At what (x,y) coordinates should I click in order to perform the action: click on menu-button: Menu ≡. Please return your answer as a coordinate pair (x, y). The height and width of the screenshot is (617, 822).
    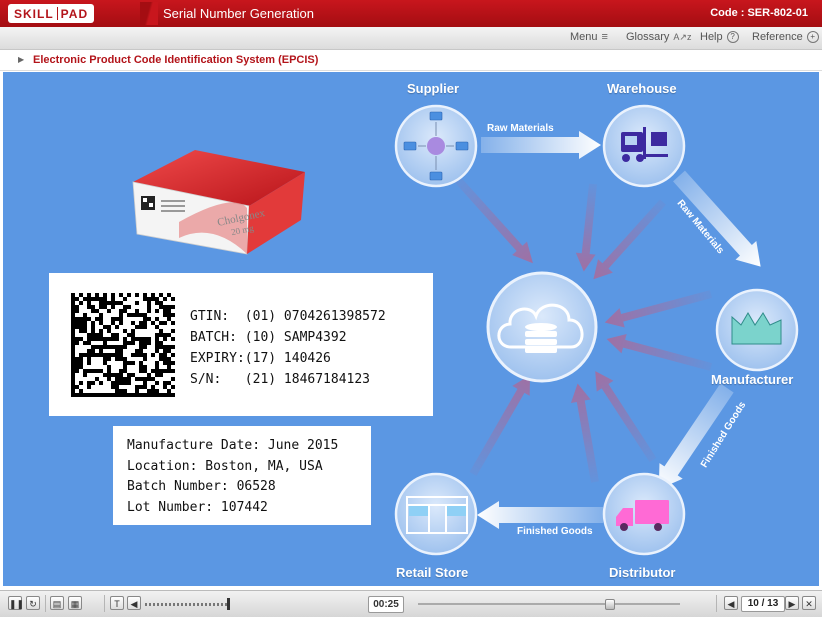
    Looking at the image, I should click on (589, 37).